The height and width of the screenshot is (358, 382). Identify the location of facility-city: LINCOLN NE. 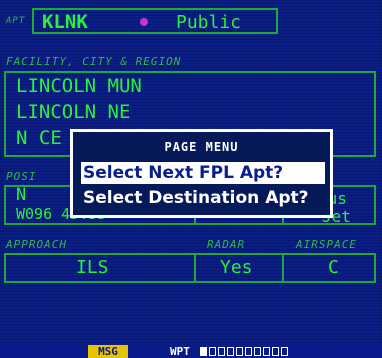
(73, 112).